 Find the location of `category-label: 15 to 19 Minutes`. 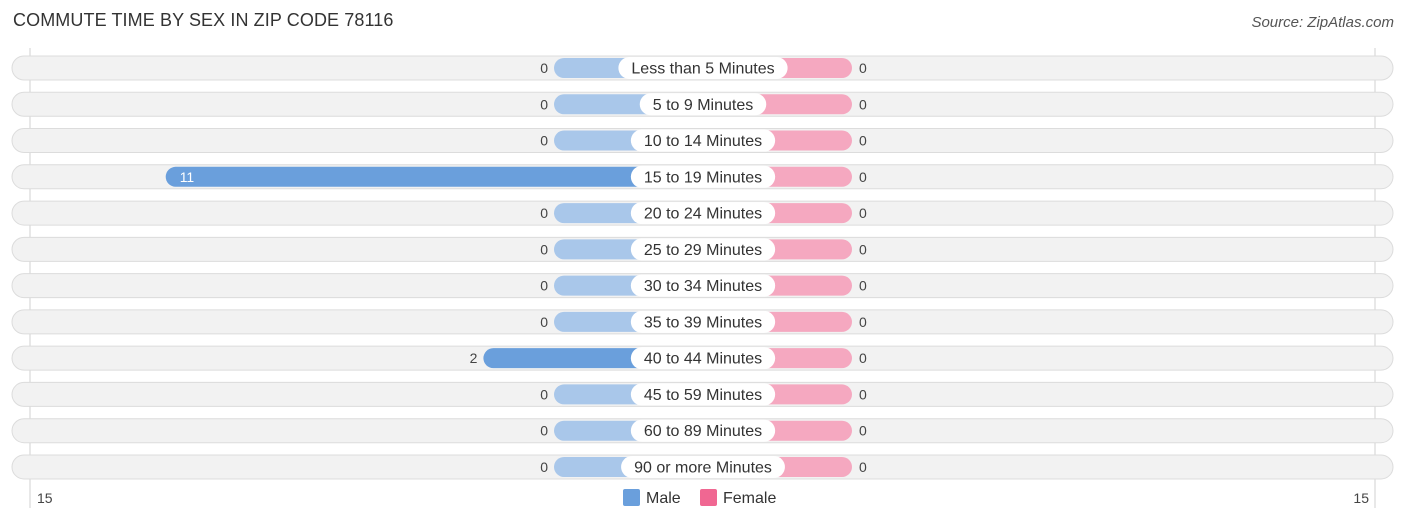

category-label: 15 to 19 Minutes is located at coordinates (703, 177).